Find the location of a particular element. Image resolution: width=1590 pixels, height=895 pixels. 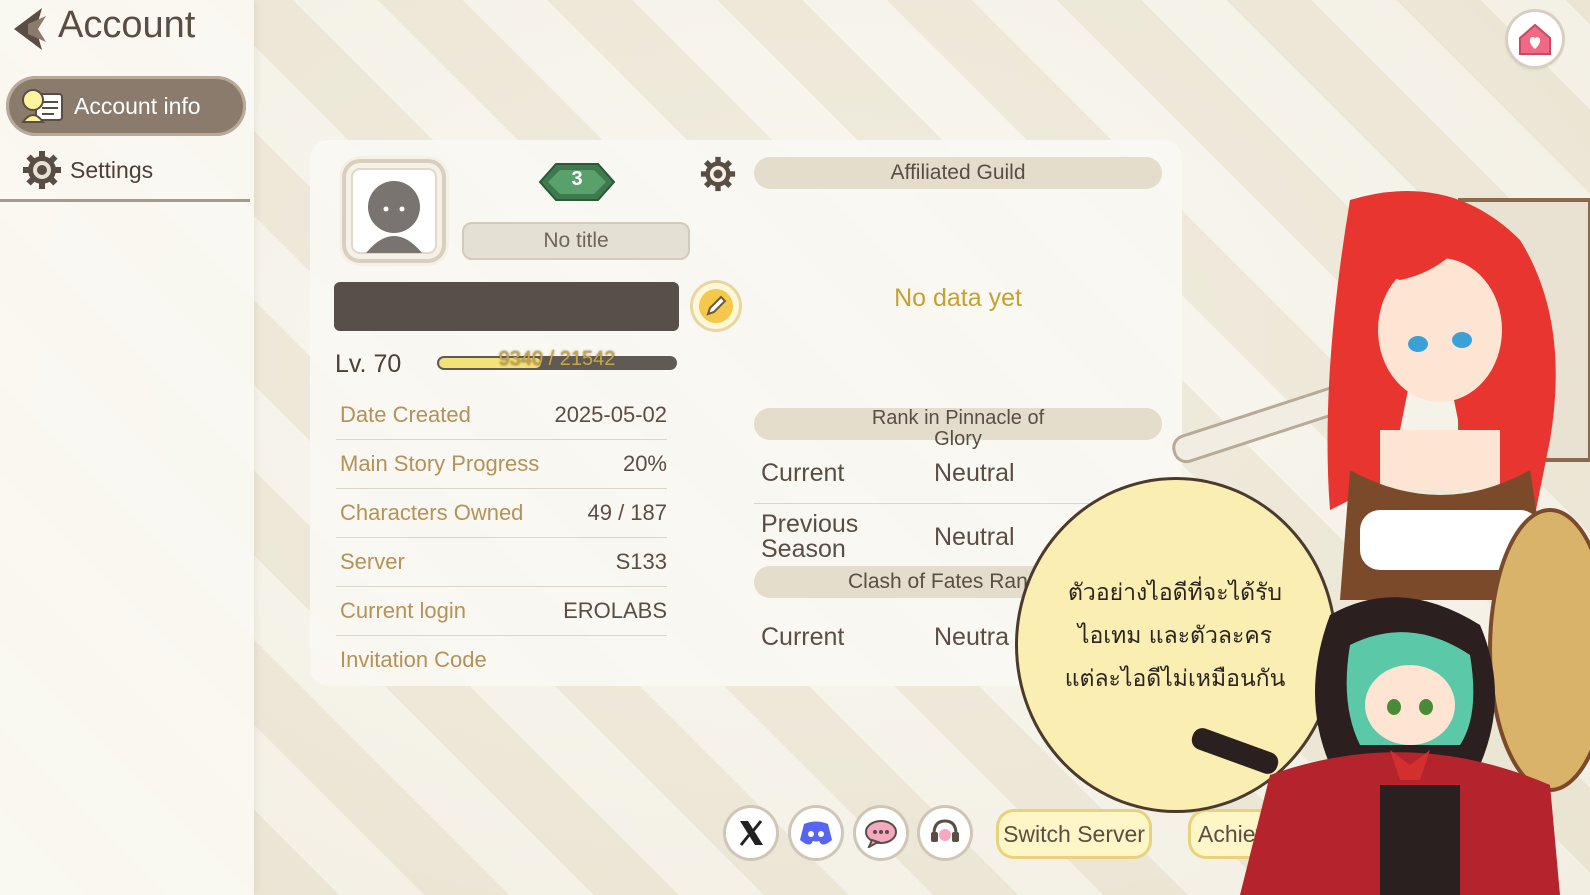

stat-value: 2025-05-02 is located at coordinates (610, 414).